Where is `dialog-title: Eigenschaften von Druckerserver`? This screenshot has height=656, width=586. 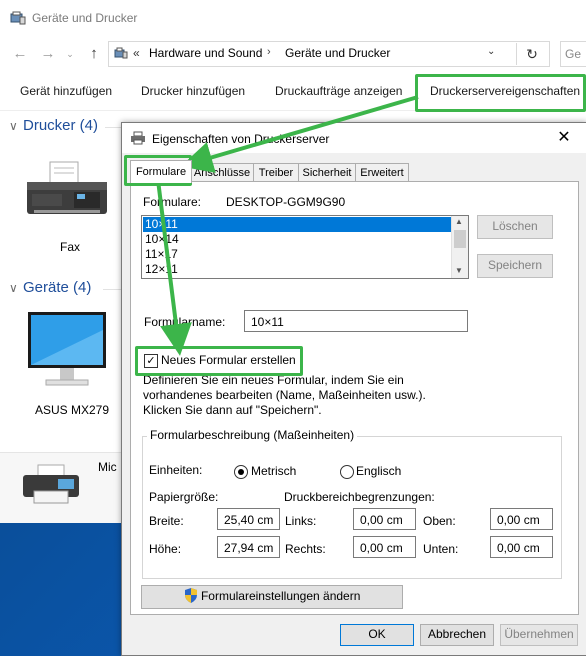 dialog-title: Eigenschaften von Druckerserver is located at coordinates (241, 139).